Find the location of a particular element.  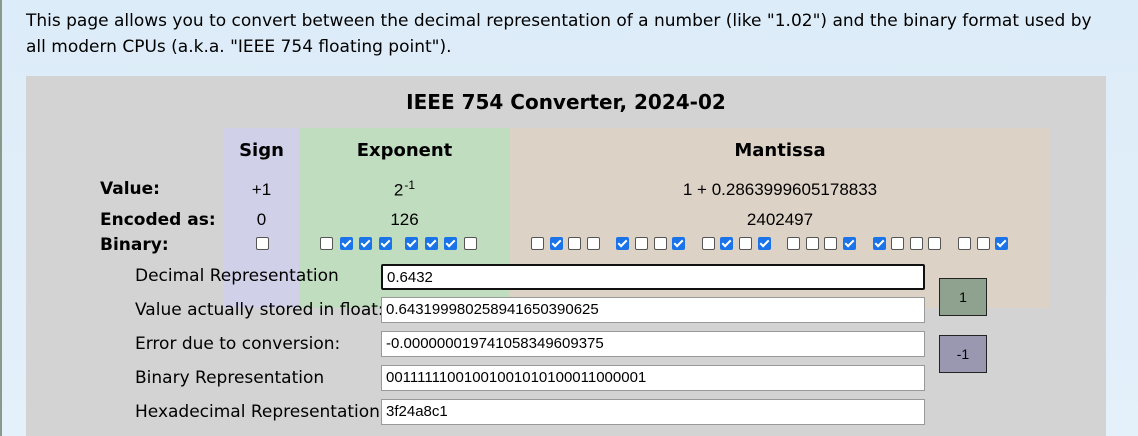

hex-label: Hexadecimal Representation is located at coordinates (257, 412).